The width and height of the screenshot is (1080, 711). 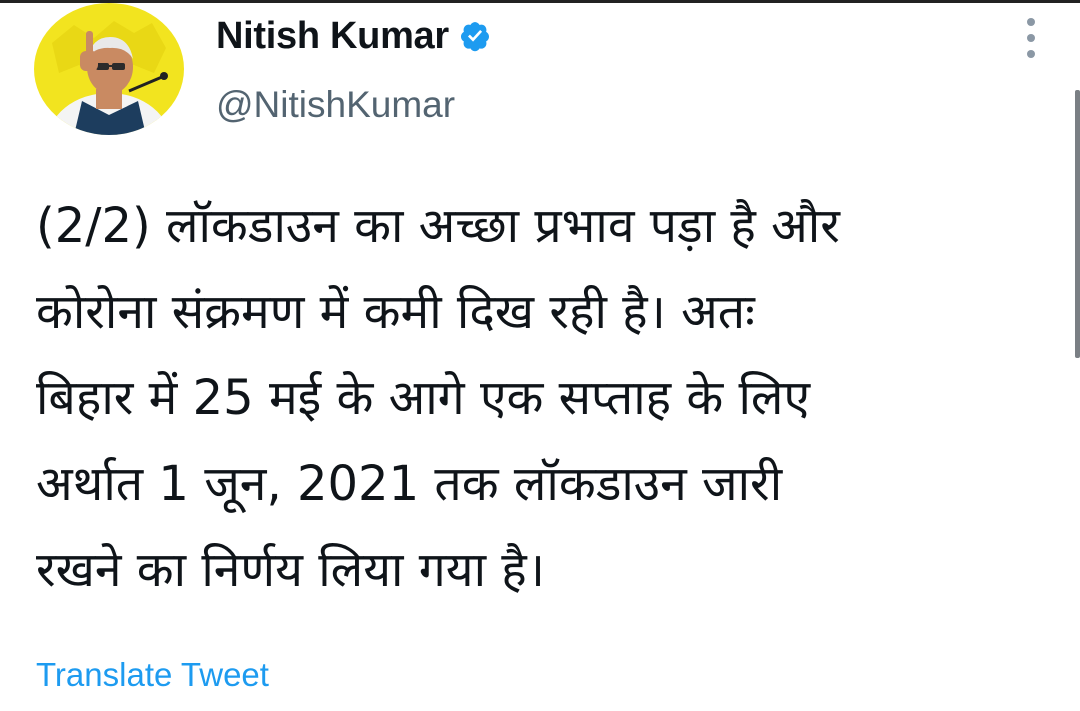 What do you see at coordinates (423, 398) in the screenshot?
I see `tweet-text-line: बिहार में 25 मई के आगे एक सप्ताह के लिए` at bounding box center [423, 398].